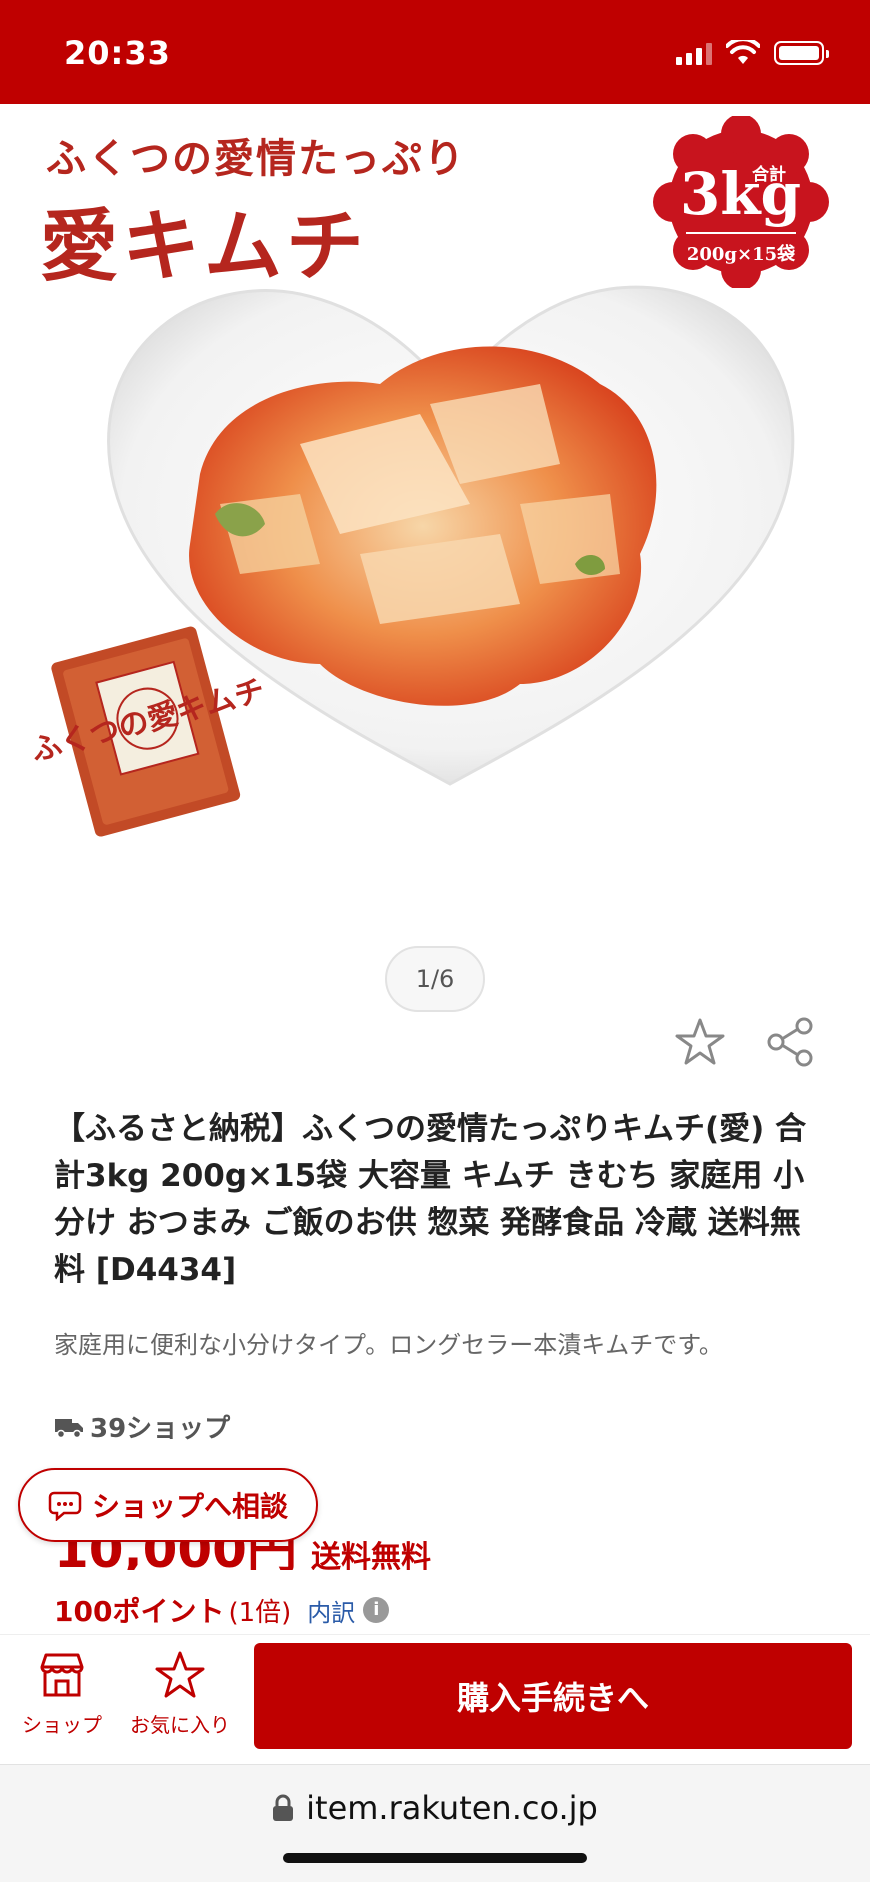 The width and height of the screenshot is (870, 1882). I want to click on favorite-button, so click(700, 1042).